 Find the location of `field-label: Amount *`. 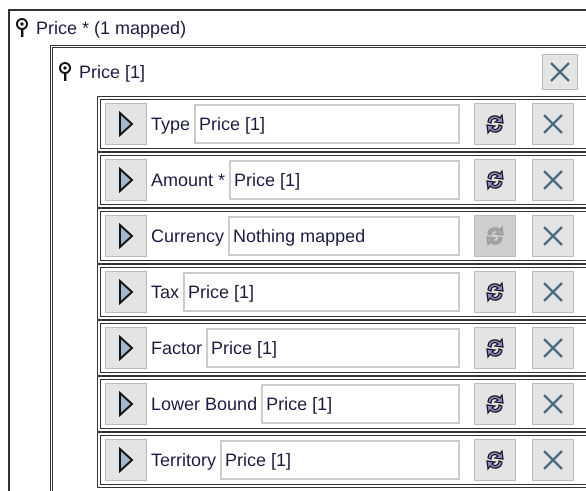

field-label: Amount * is located at coordinates (188, 180).